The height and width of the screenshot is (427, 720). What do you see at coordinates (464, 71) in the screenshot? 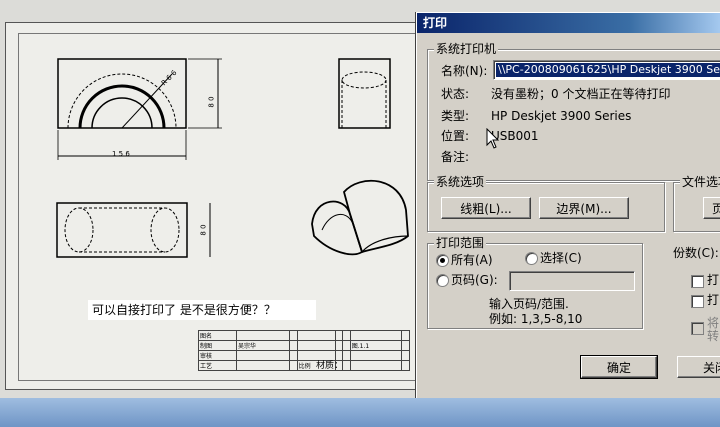
I see `printer-name-label: 名称(N):` at bounding box center [464, 71].